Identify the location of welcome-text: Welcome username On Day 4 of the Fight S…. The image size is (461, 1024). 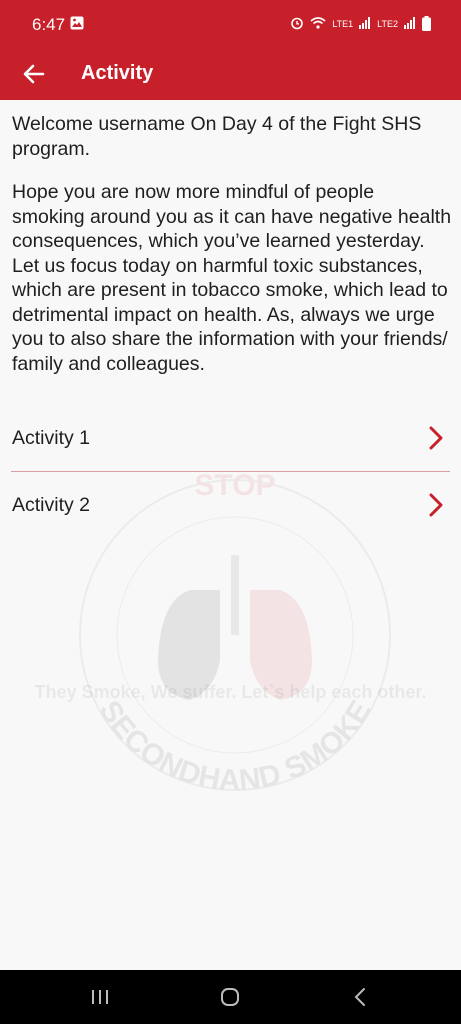
(217, 136).